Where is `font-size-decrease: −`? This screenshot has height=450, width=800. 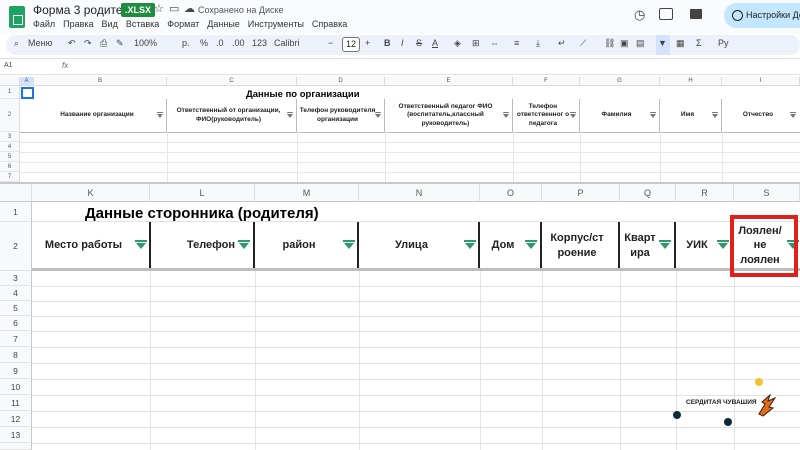 font-size-decrease: − is located at coordinates (330, 43).